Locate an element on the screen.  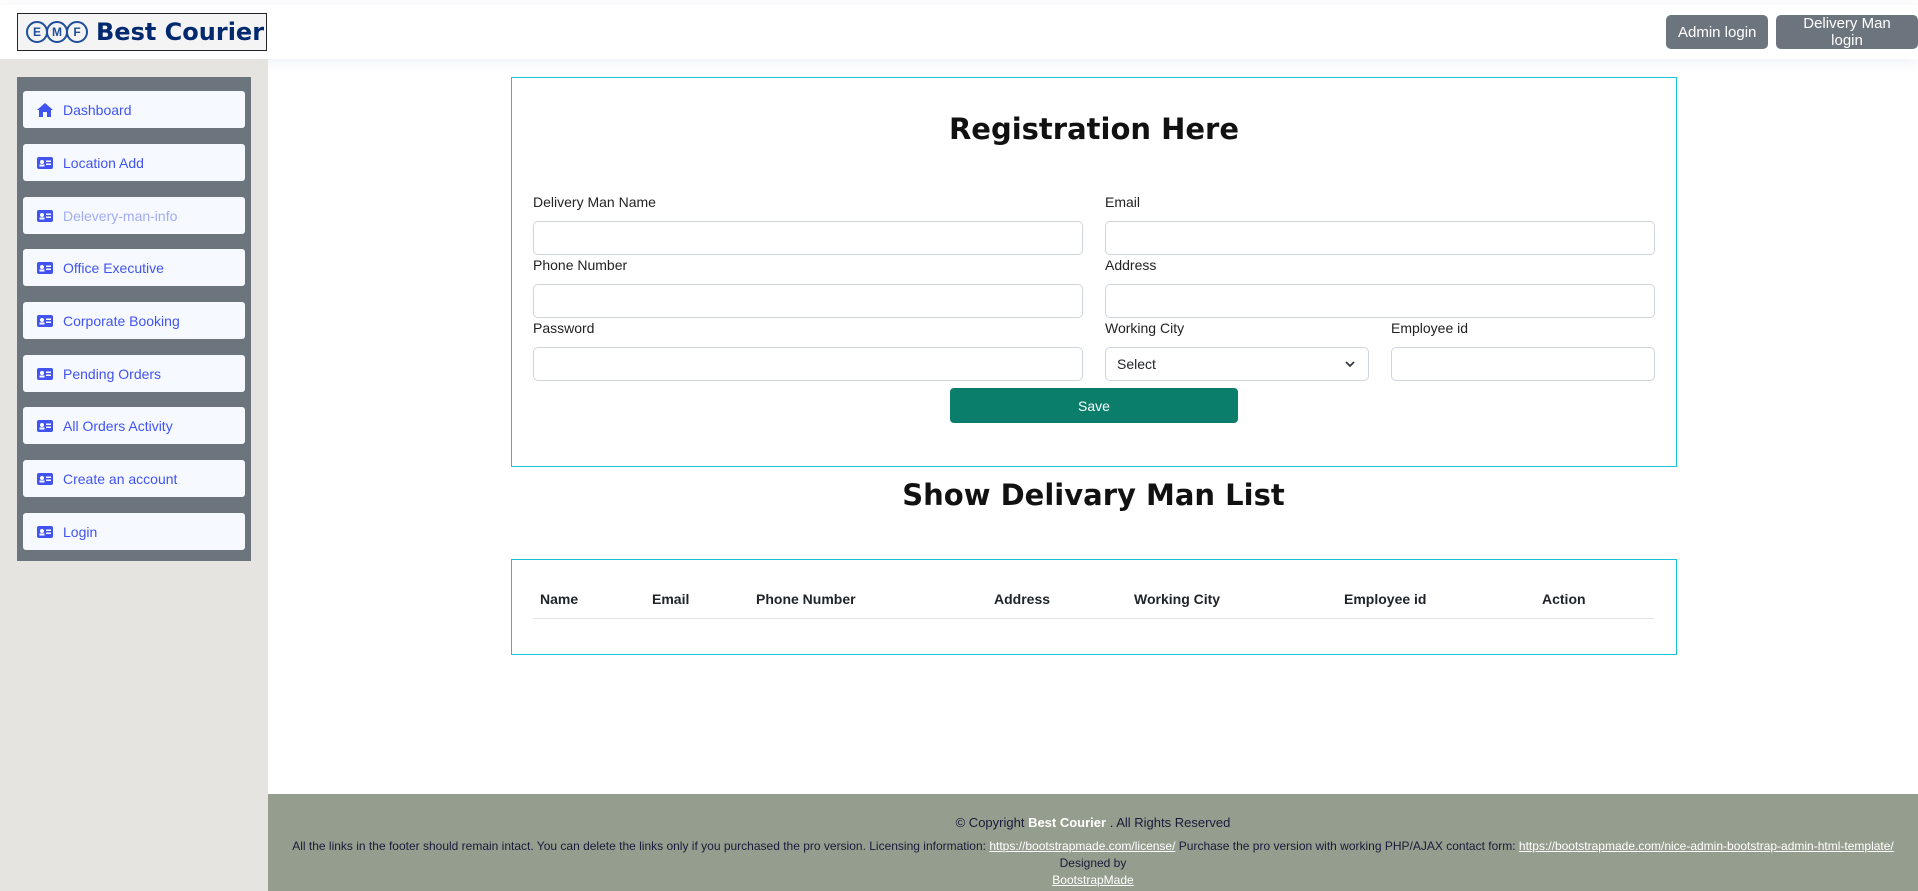
column-header-employee-id: Employee id is located at coordinates (1385, 599).